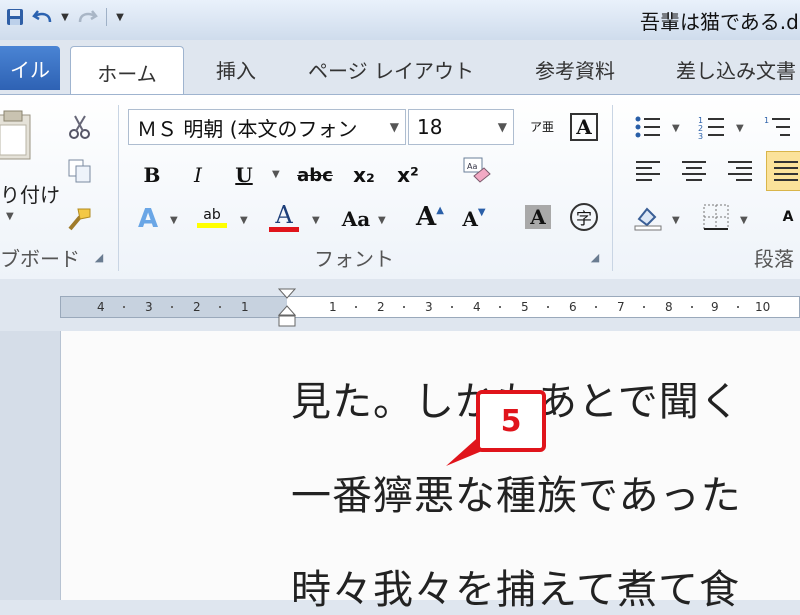  Describe the element at coordinates (65, 17) in the screenshot. I see `undo-dropdown-icon: ▼` at that location.